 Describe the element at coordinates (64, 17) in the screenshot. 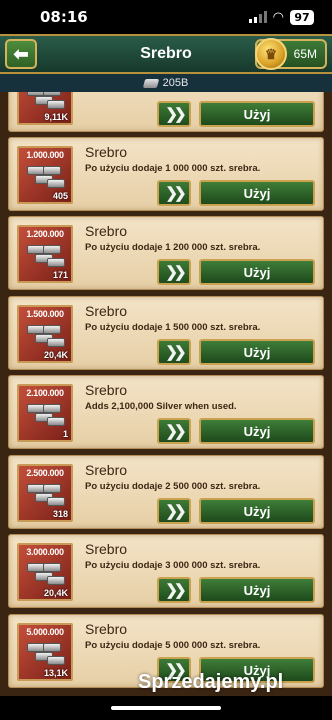

I see `clock: 08:16` at that location.